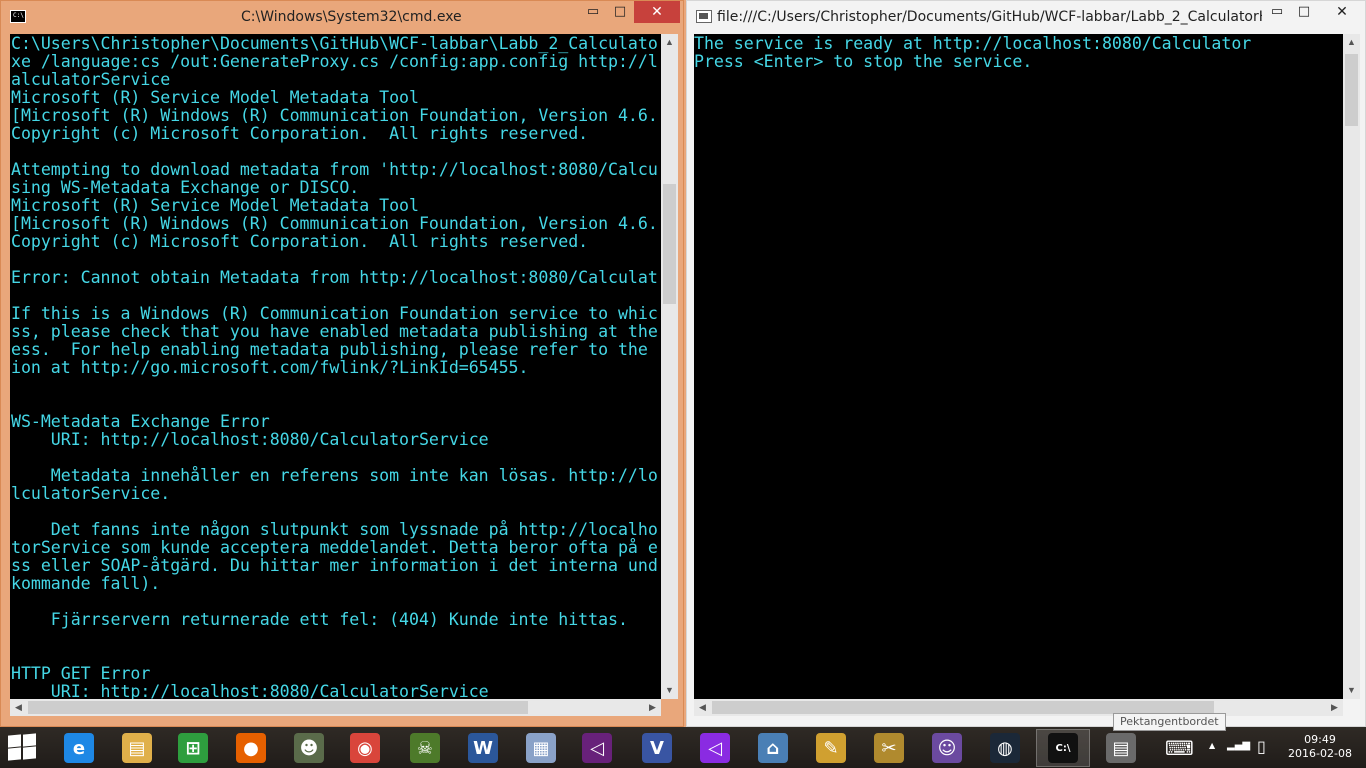 The width and height of the screenshot is (1366, 768). I want to click on firefox-icon: ●, so click(251, 748).